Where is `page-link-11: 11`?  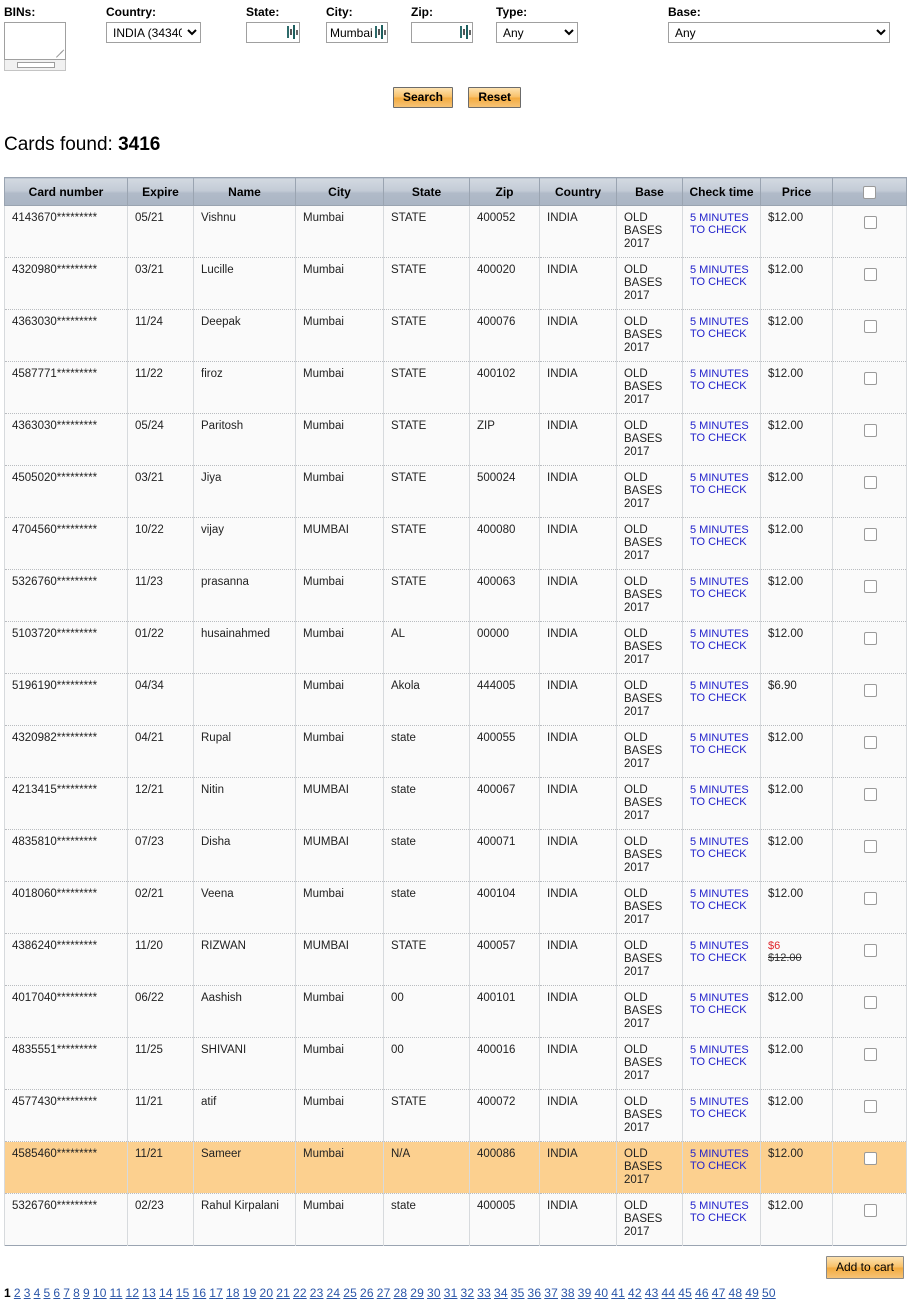 page-link-11: 11 is located at coordinates (116, 1293).